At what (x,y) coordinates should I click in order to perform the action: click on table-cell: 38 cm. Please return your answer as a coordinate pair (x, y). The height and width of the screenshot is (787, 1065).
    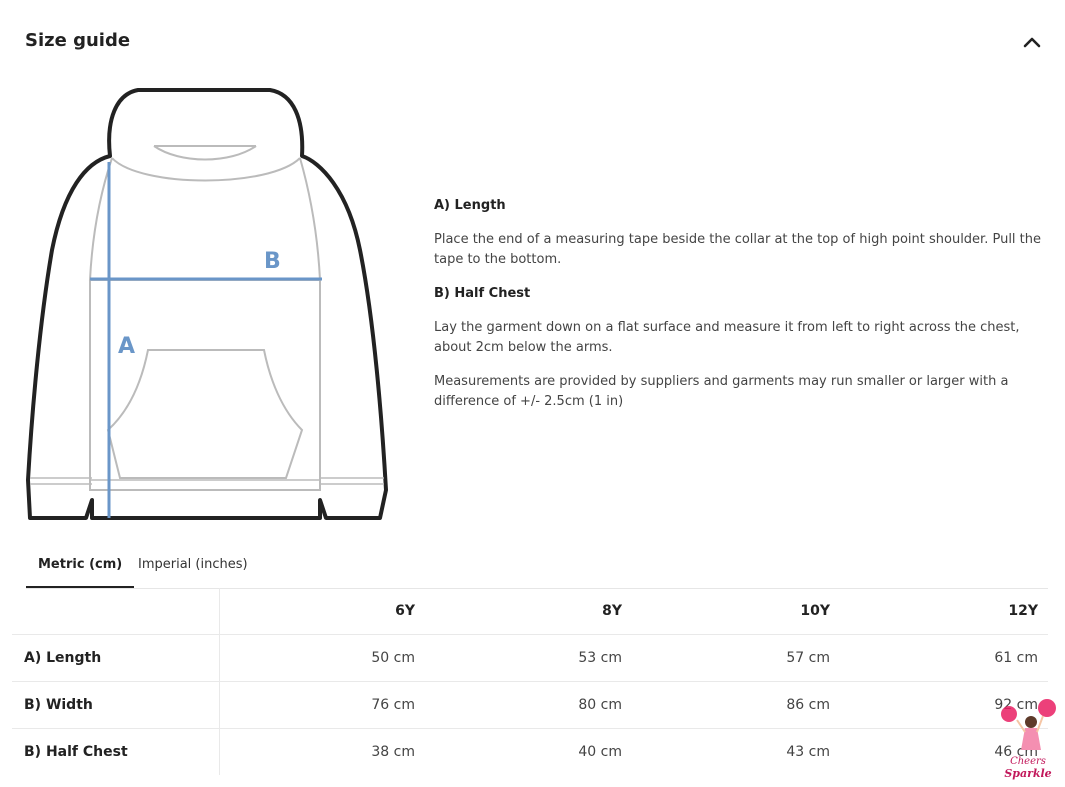
    Looking at the image, I should click on (393, 752).